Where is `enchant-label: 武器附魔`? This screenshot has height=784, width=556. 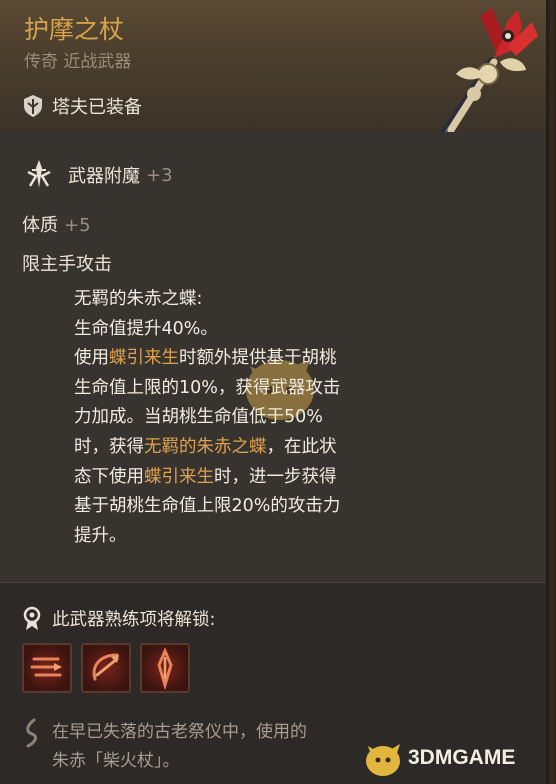 enchant-label: 武器附魔 is located at coordinates (104, 176).